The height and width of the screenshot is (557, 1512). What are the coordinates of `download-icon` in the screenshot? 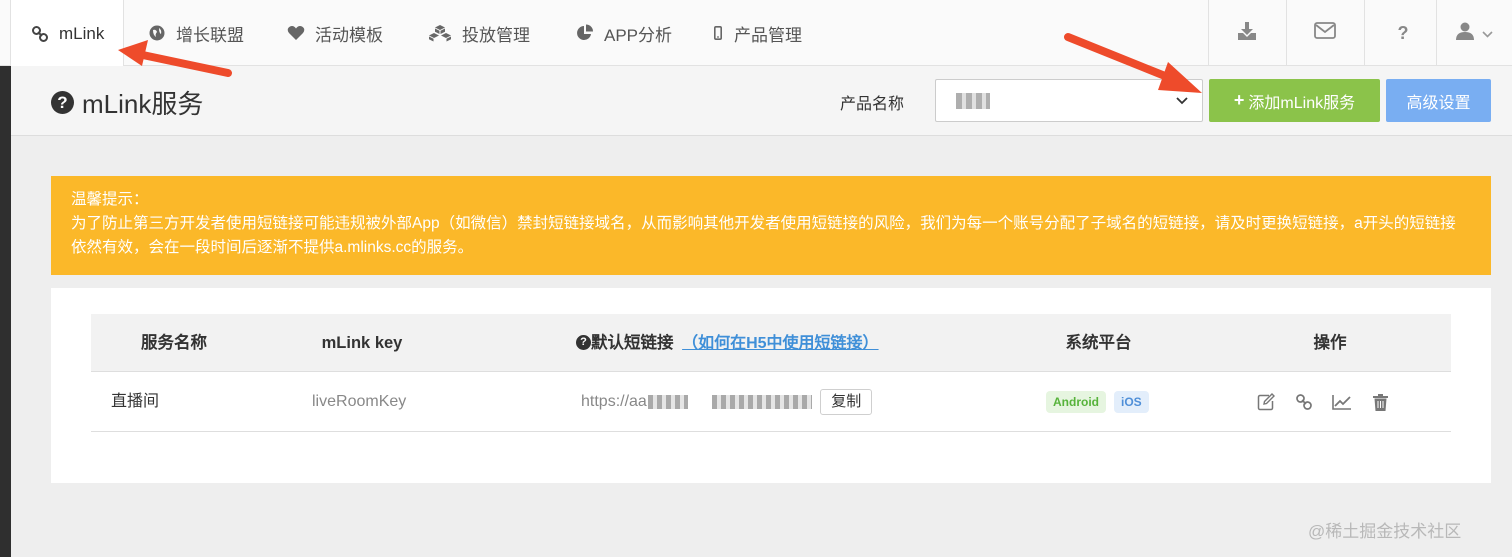 It's located at (1247, 33).